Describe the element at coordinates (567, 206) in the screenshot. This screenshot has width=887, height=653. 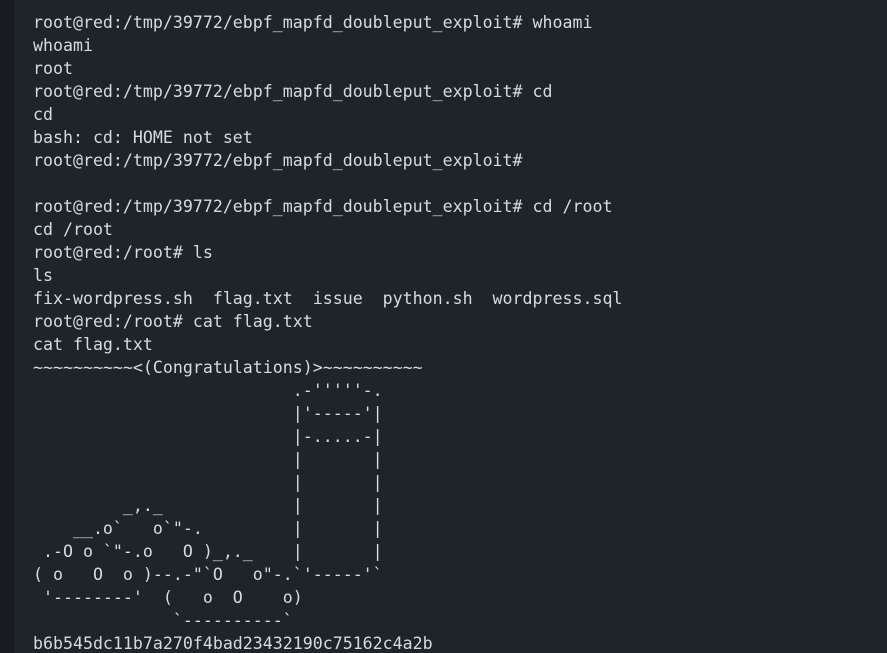
I see `shell-command: cd /root` at that location.